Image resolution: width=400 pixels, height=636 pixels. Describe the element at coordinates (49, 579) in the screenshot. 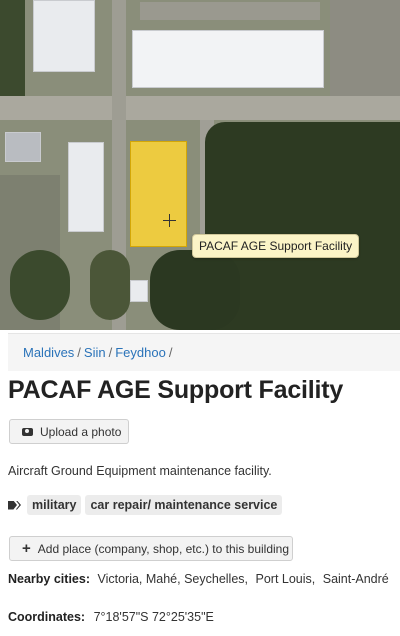

I see `nearby-cities-label: Nearby cities:` at that location.